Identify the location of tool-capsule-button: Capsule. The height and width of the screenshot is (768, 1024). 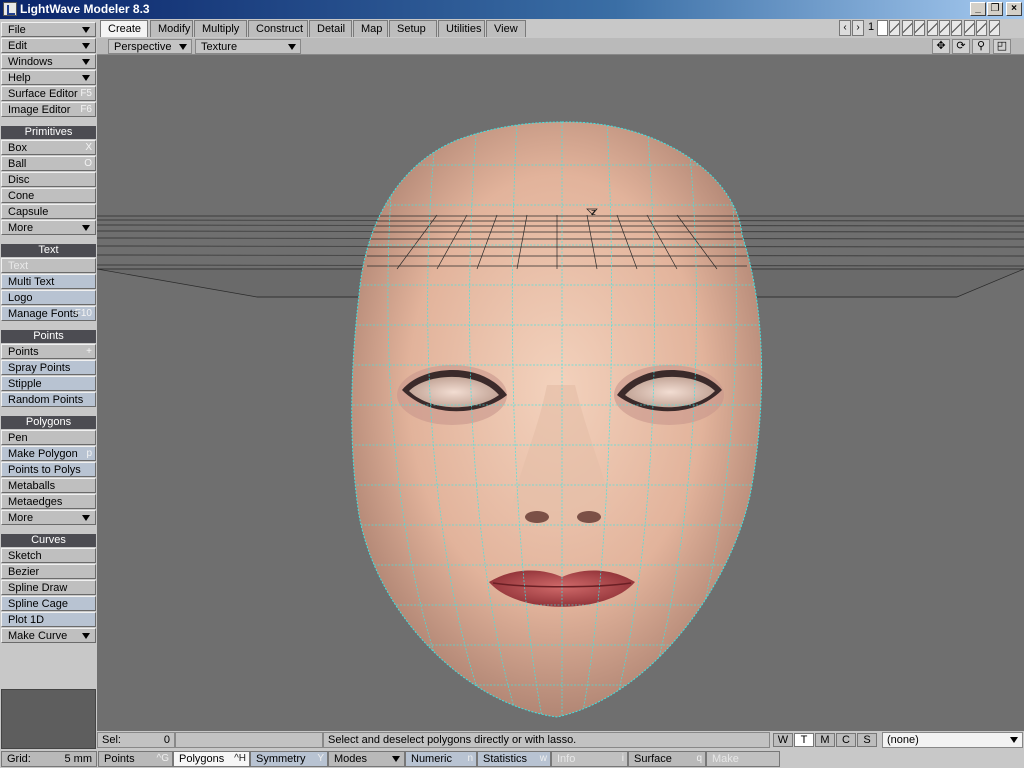
(48, 211).